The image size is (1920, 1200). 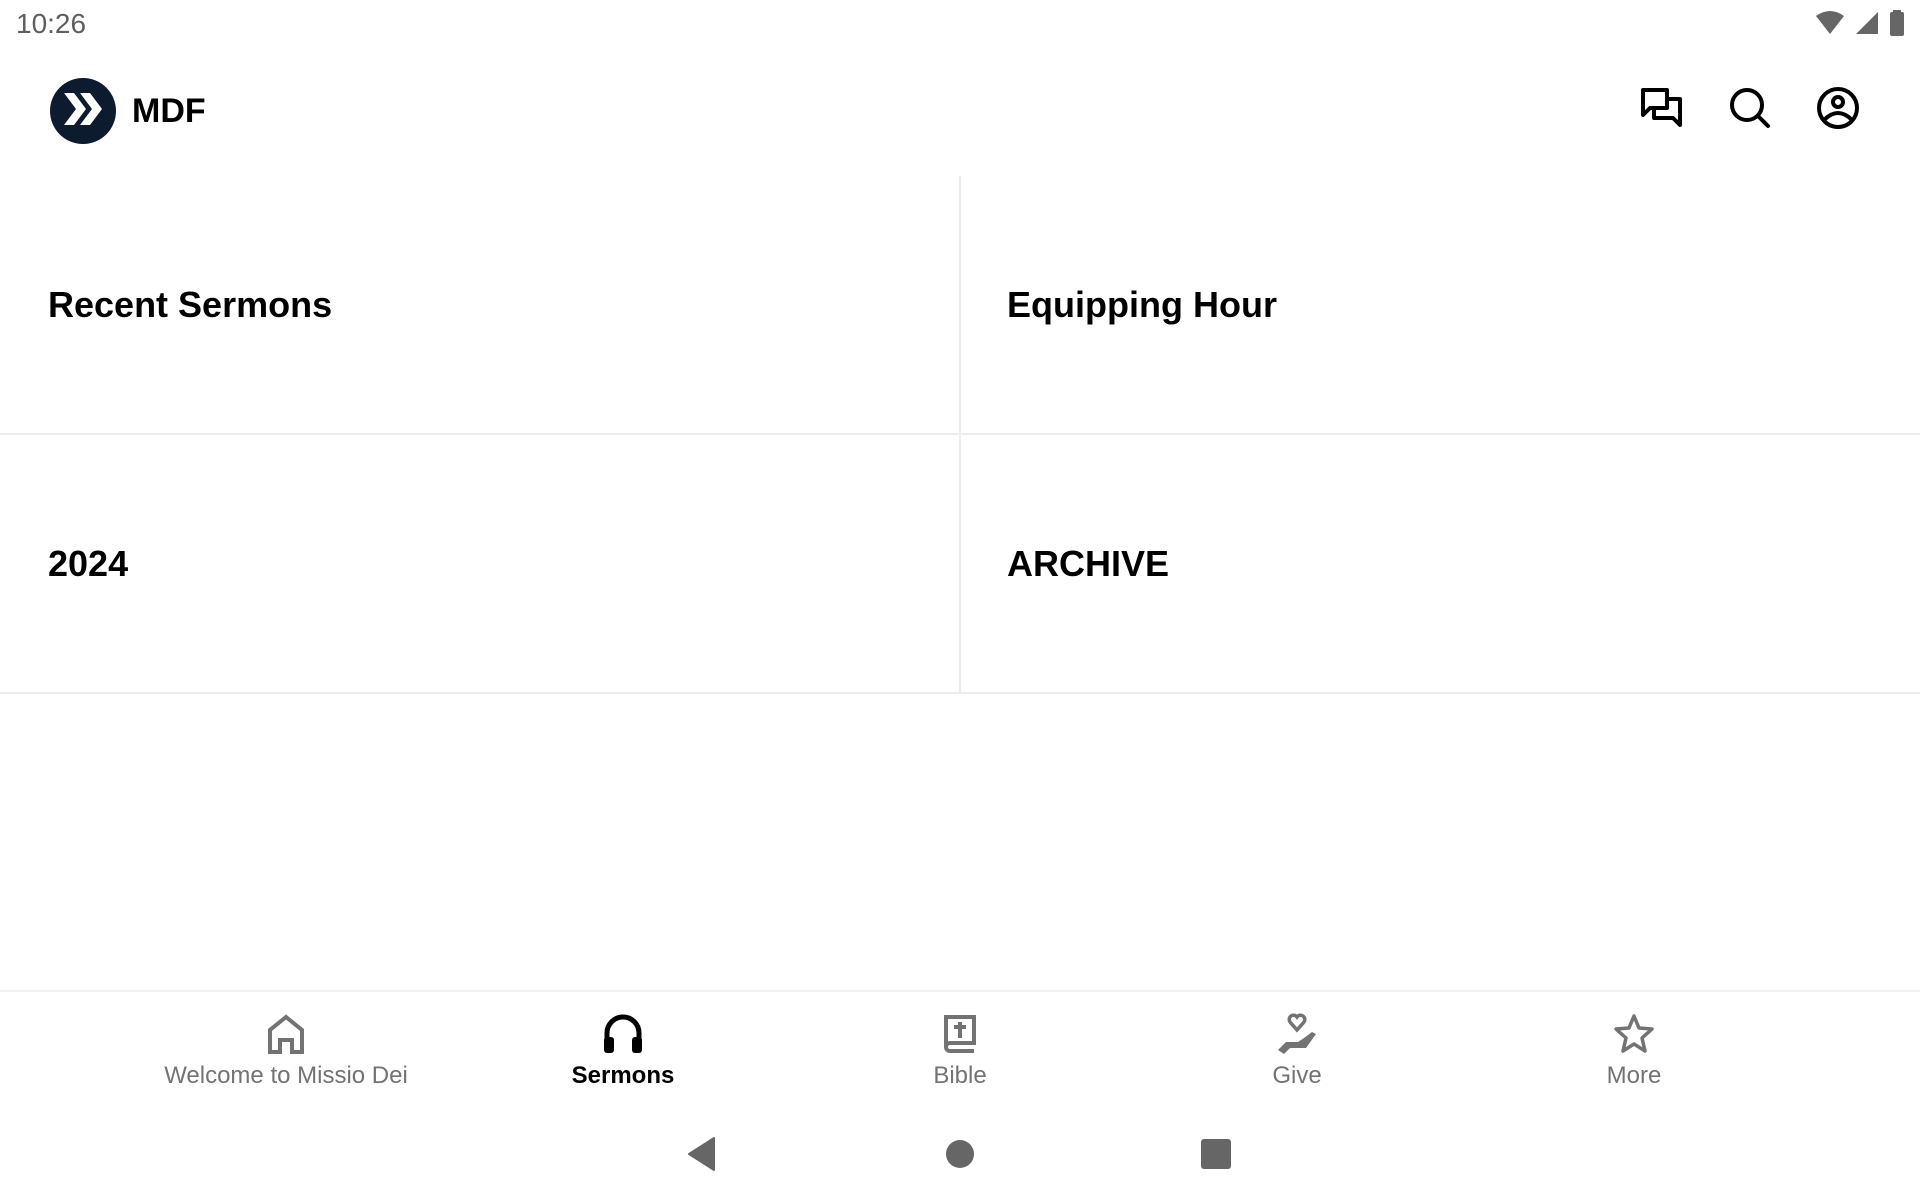 I want to click on nav-item-sermons: Sermons, so click(x=623, y=1046).